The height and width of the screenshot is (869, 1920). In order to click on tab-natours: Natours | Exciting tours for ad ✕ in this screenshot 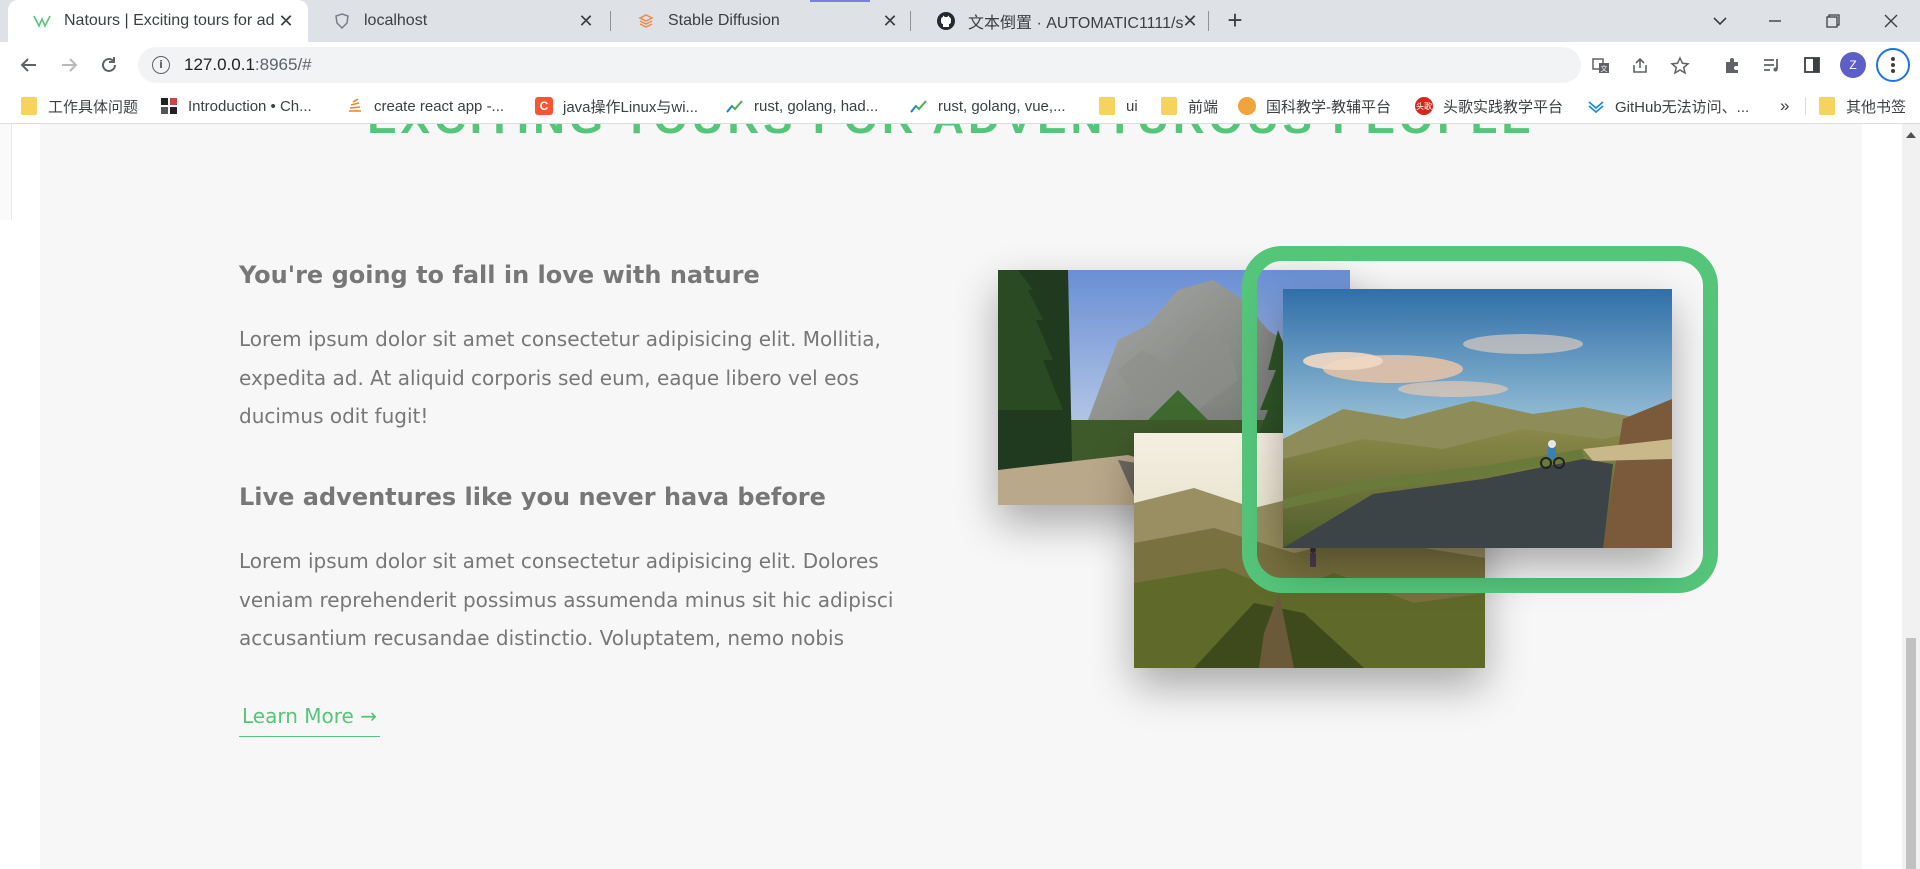, I will do `click(158, 21)`.